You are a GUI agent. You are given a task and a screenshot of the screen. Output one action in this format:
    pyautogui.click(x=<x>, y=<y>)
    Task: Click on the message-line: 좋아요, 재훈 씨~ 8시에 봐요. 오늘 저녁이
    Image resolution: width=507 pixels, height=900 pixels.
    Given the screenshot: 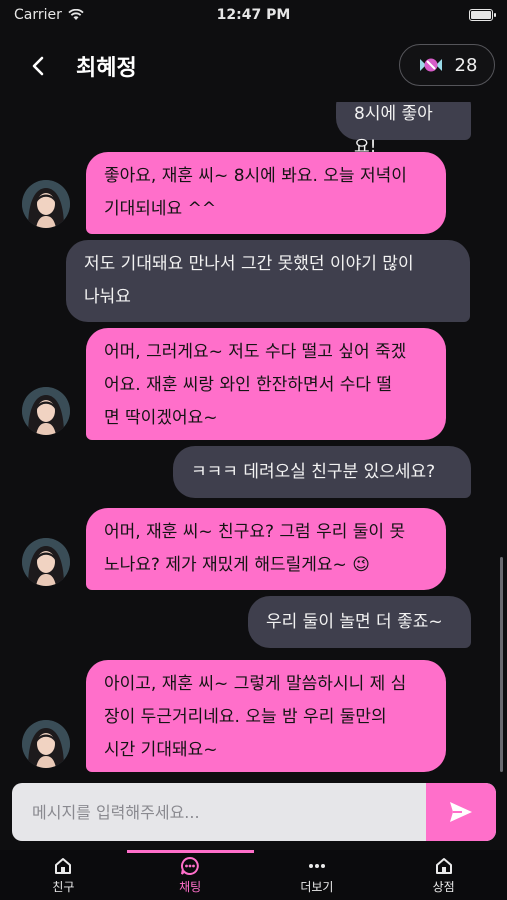 What is the action you would take?
    pyautogui.click(x=255, y=176)
    